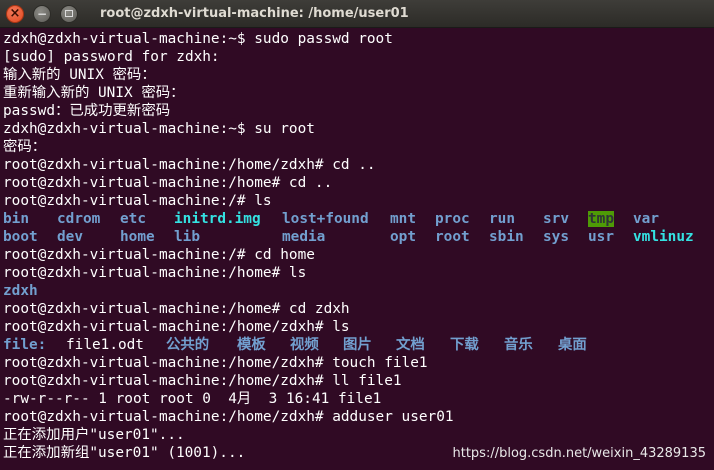 This screenshot has width=714, height=470. What do you see at coordinates (16, 219) in the screenshot?
I see `ls-entry-dir: bin` at bounding box center [16, 219].